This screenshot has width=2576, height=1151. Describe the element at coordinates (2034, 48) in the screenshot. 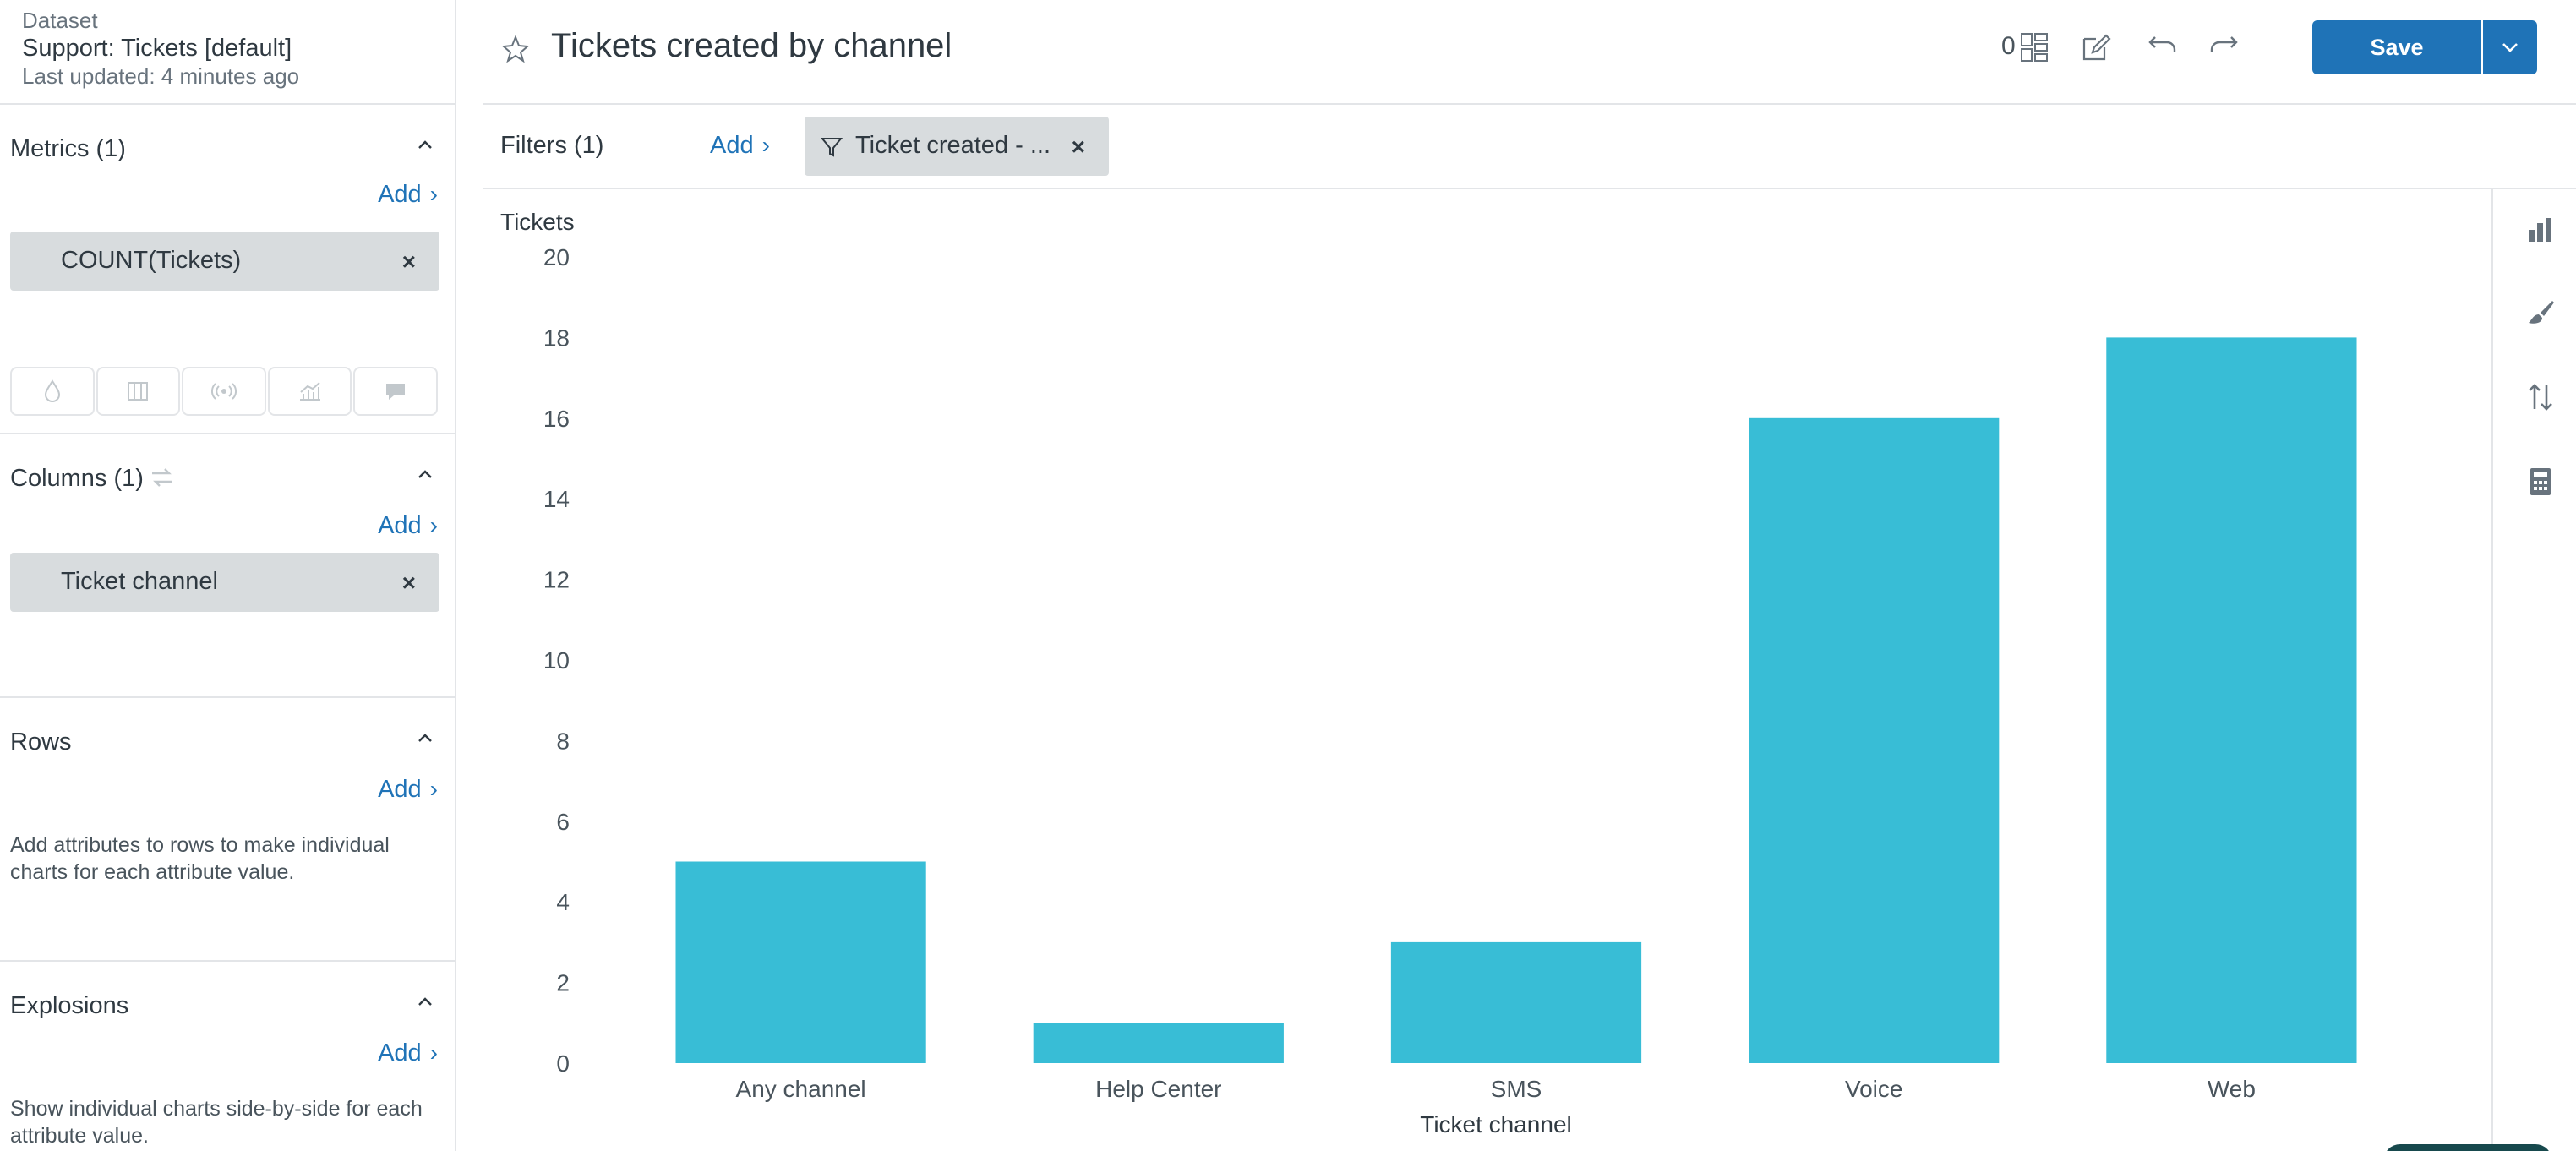

I see `dashboard-widgets-icon` at that location.